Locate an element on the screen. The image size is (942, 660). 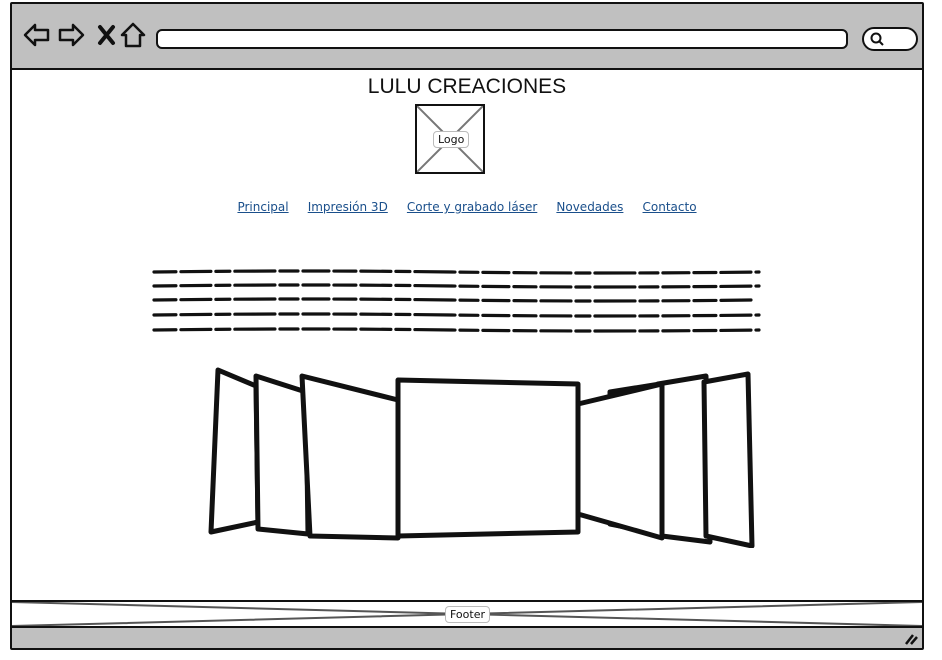
home-icon is located at coordinates (133, 35).